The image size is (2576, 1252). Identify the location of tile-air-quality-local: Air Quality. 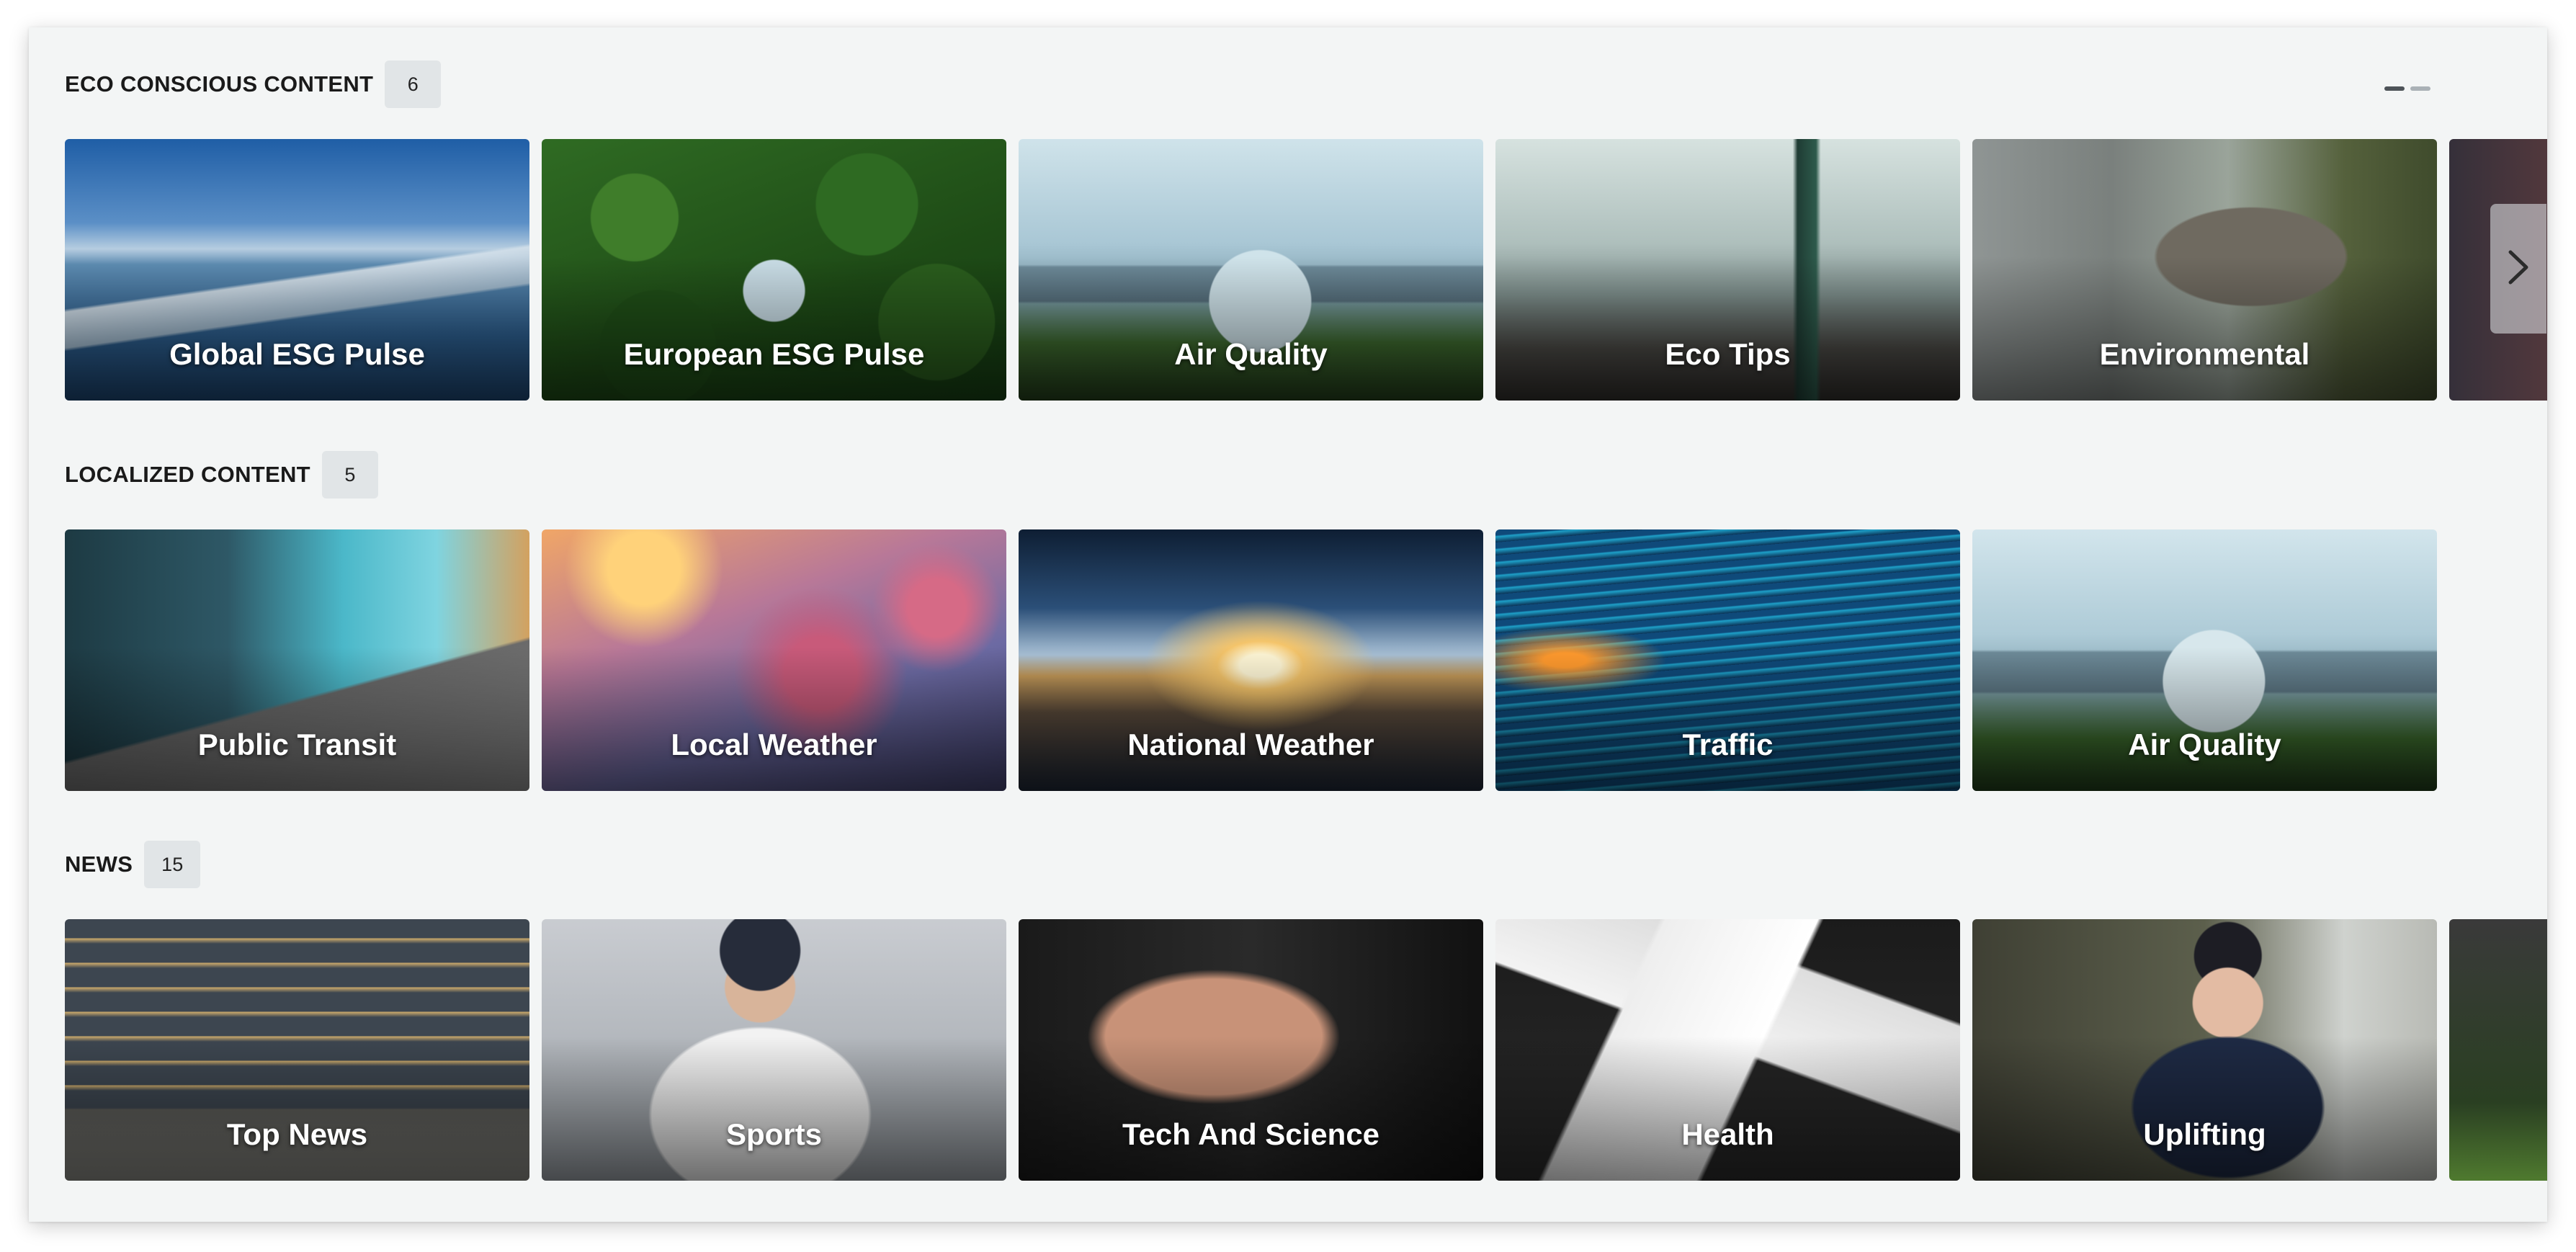
(2204, 660).